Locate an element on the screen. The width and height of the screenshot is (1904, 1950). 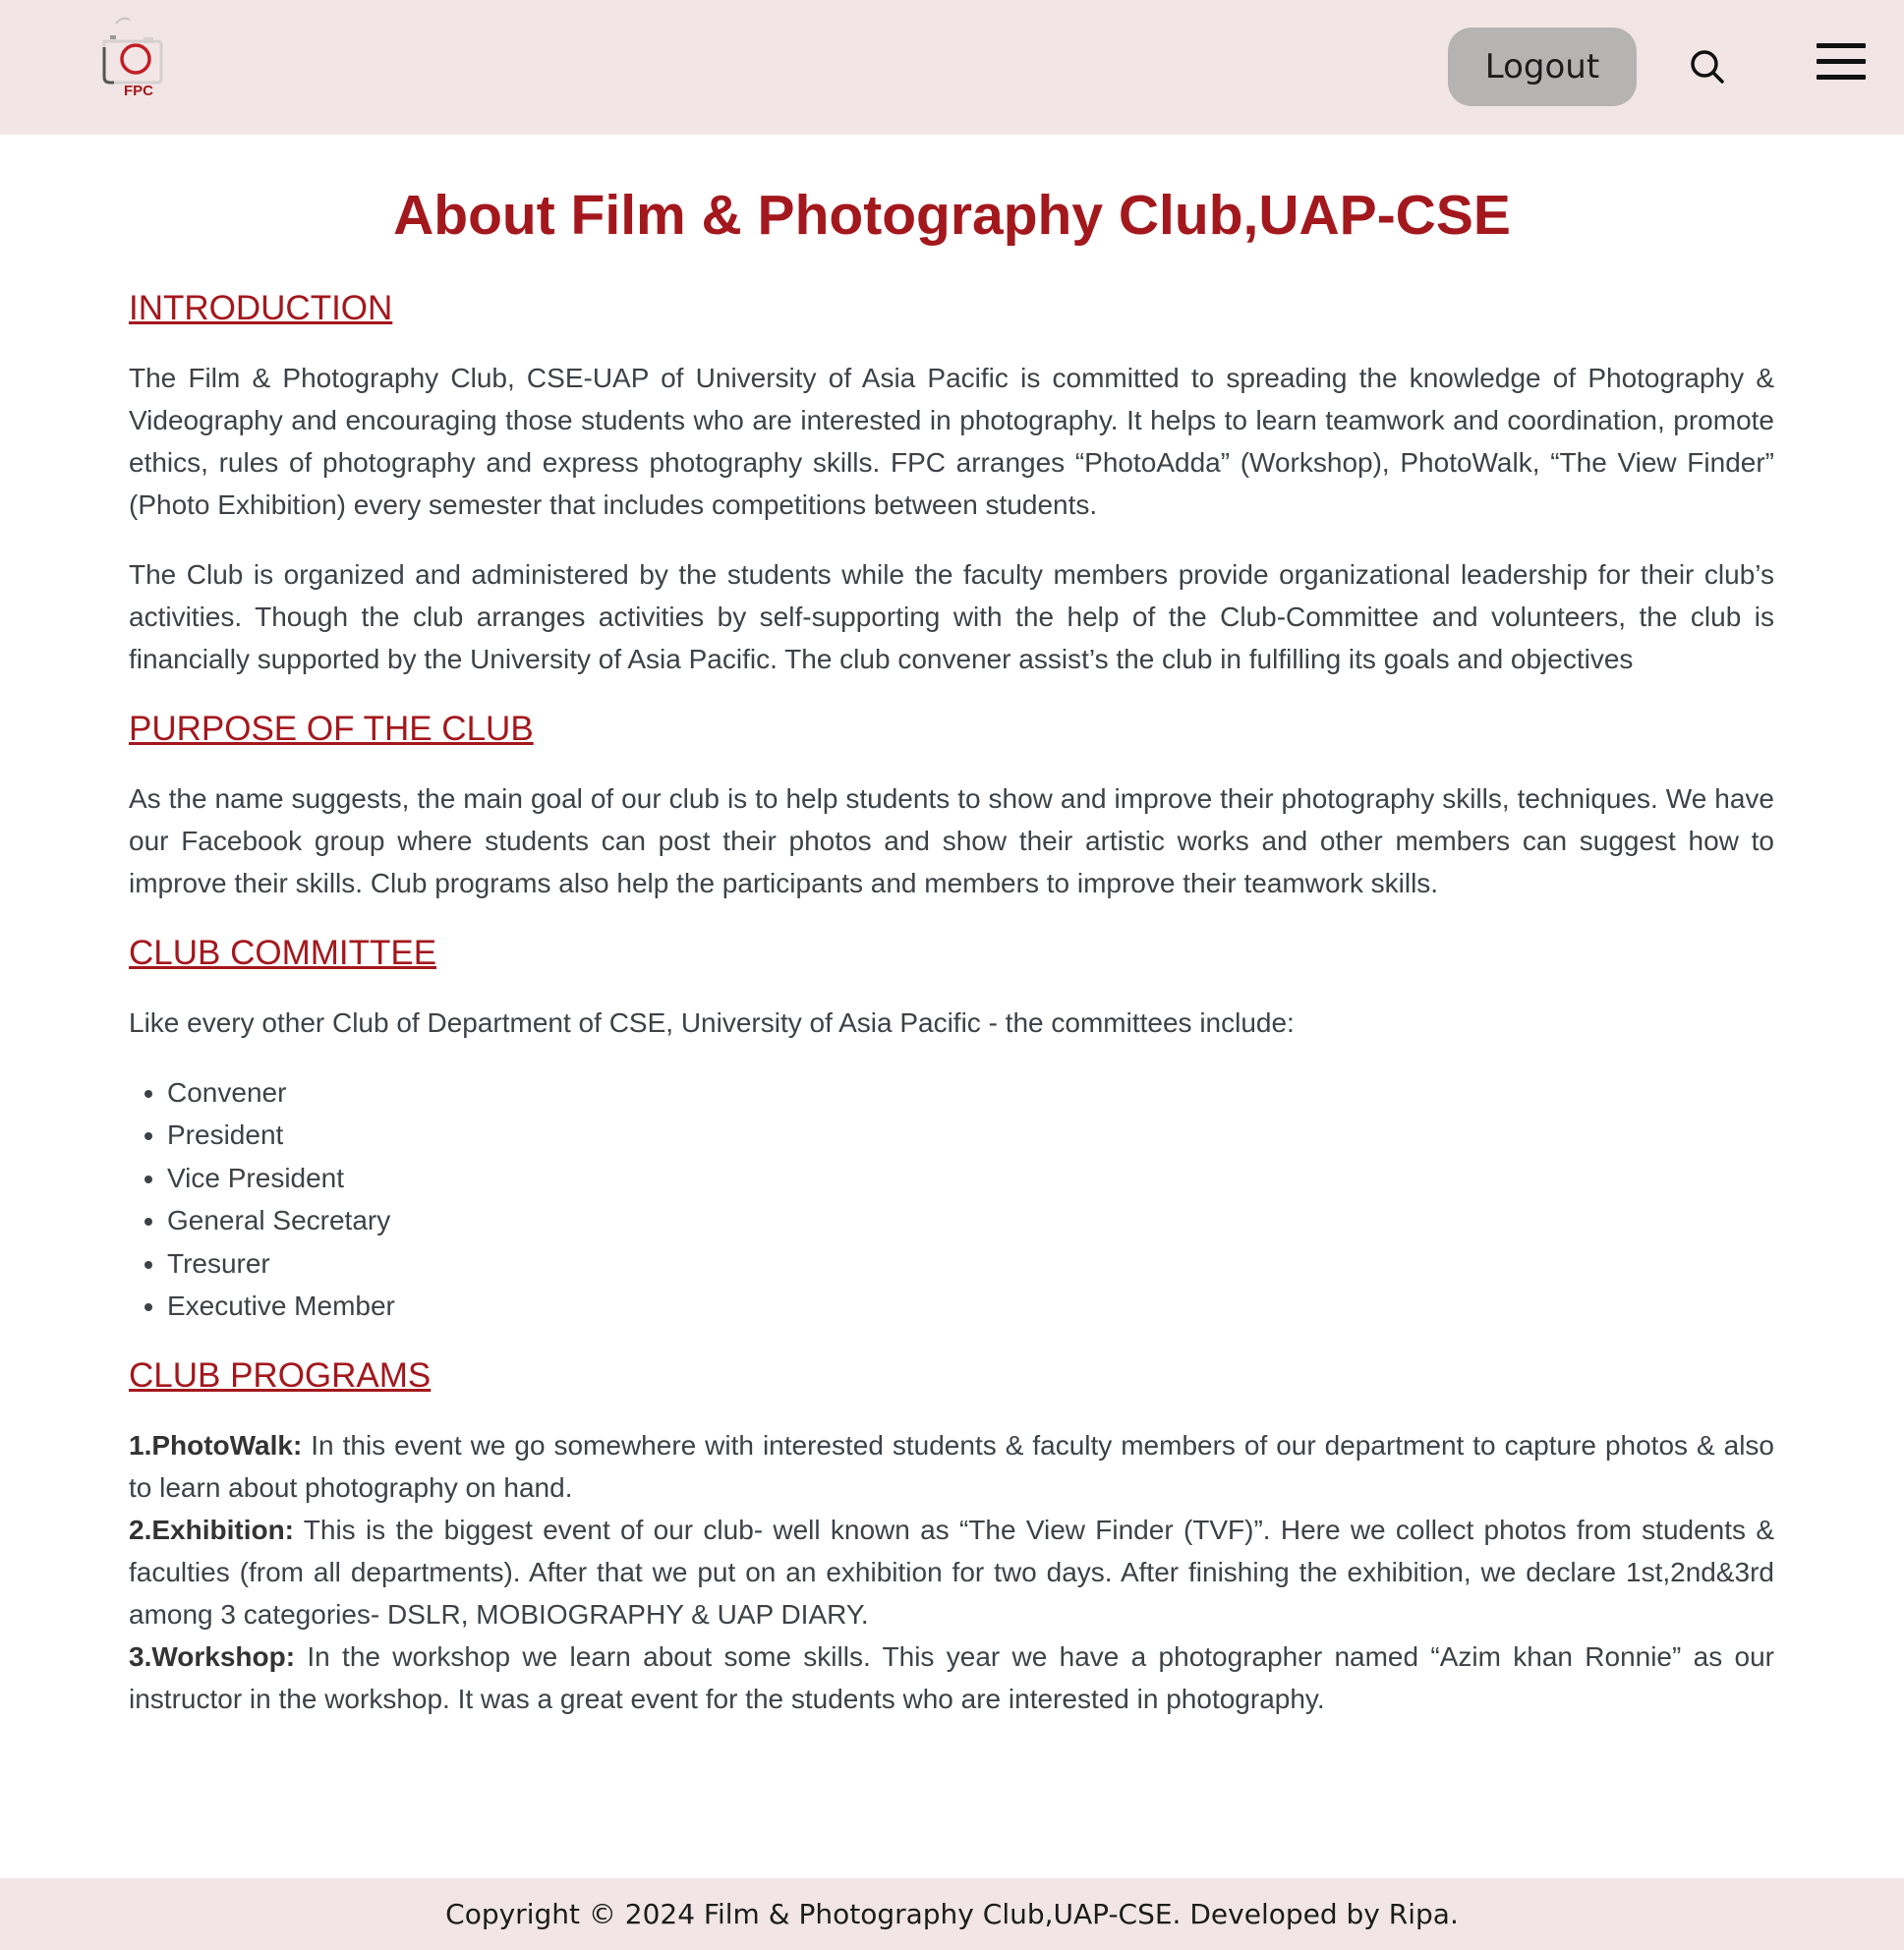
programs-heading: CLUB PROGRAMS is located at coordinates (280, 1376).